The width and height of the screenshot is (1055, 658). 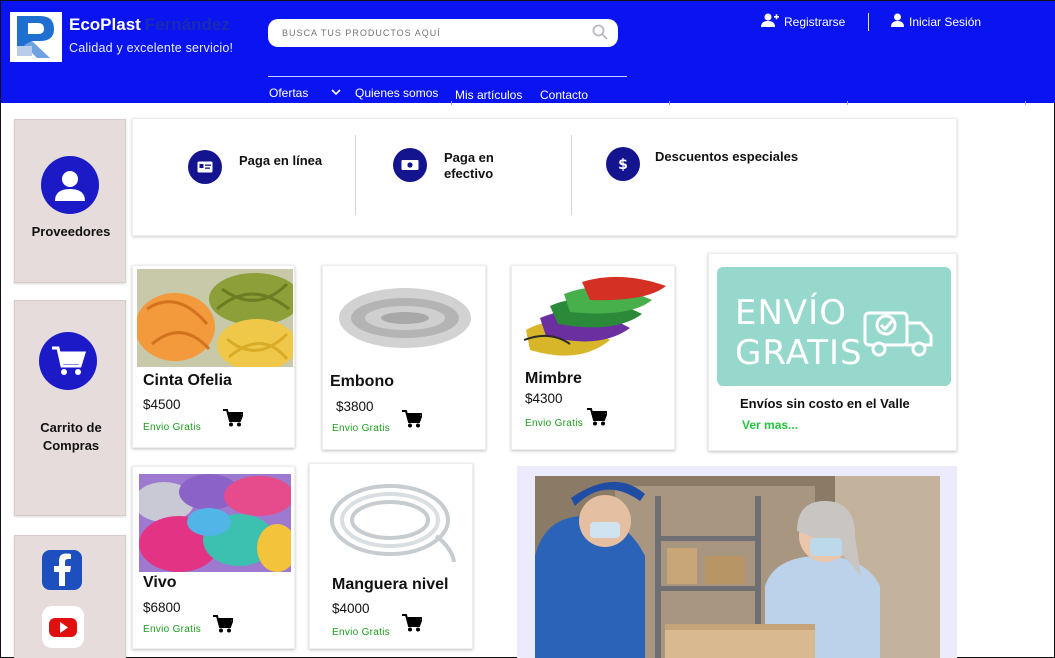 I want to click on feature-discounts: Descuentos especiales, so click(x=727, y=156).